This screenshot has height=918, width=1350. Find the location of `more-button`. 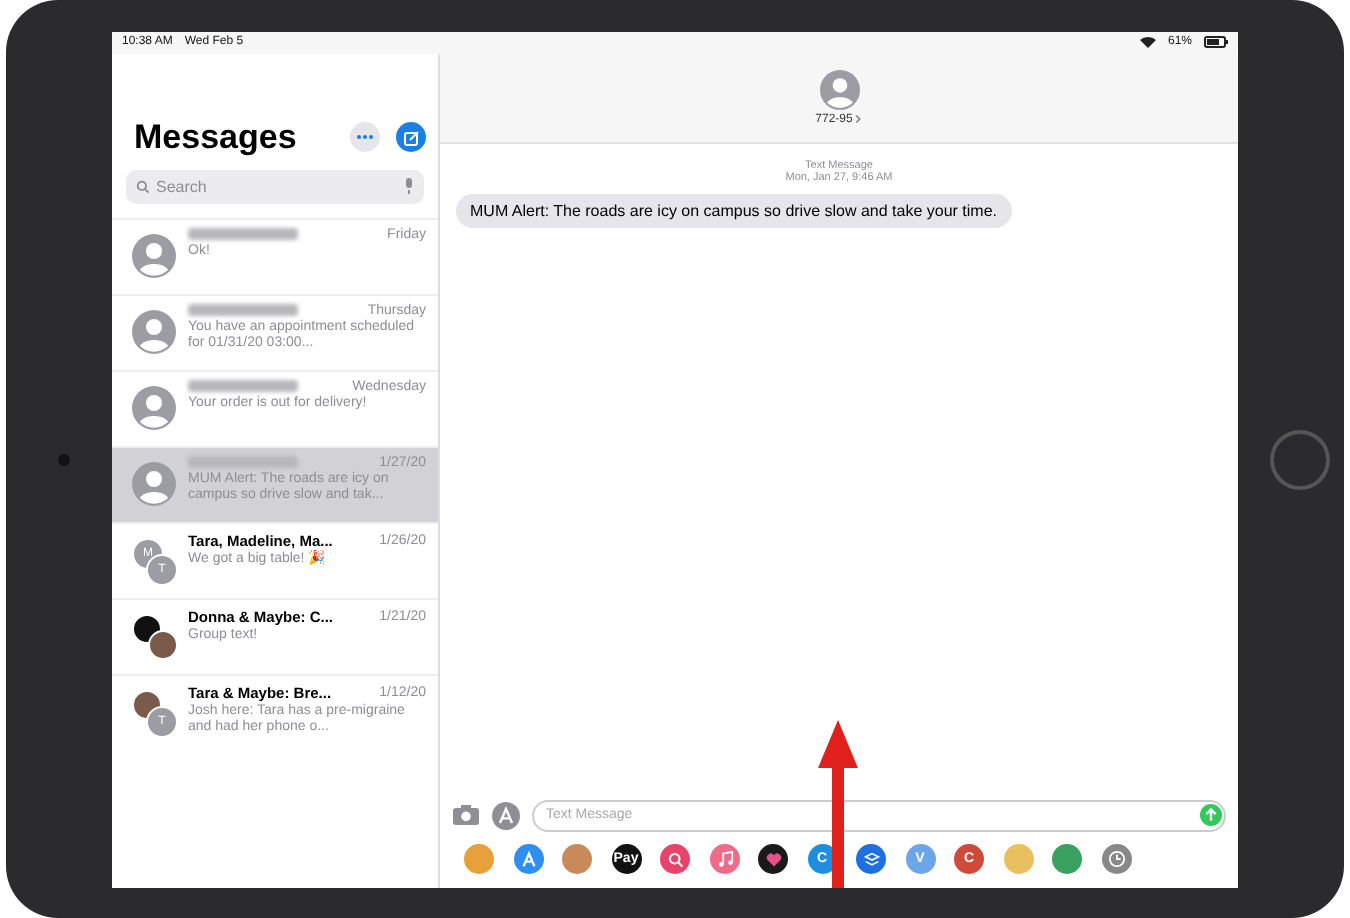

more-button is located at coordinates (365, 137).